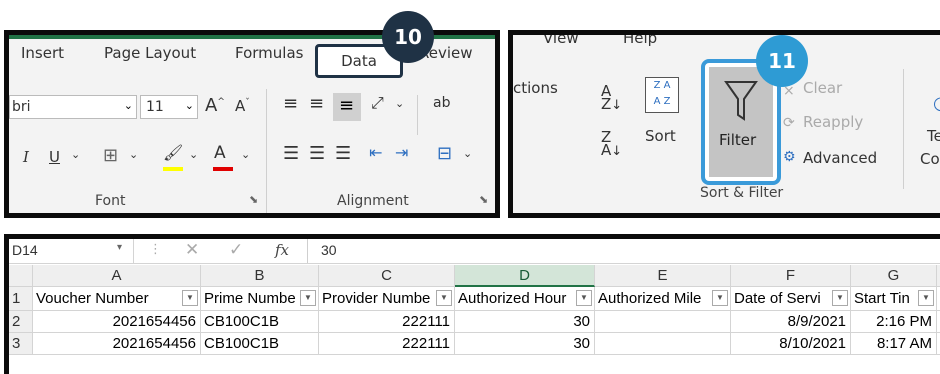 The image size is (940, 374). Describe the element at coordinates (561, 41) in the screenshot. I see `tab-view: View` at that location.